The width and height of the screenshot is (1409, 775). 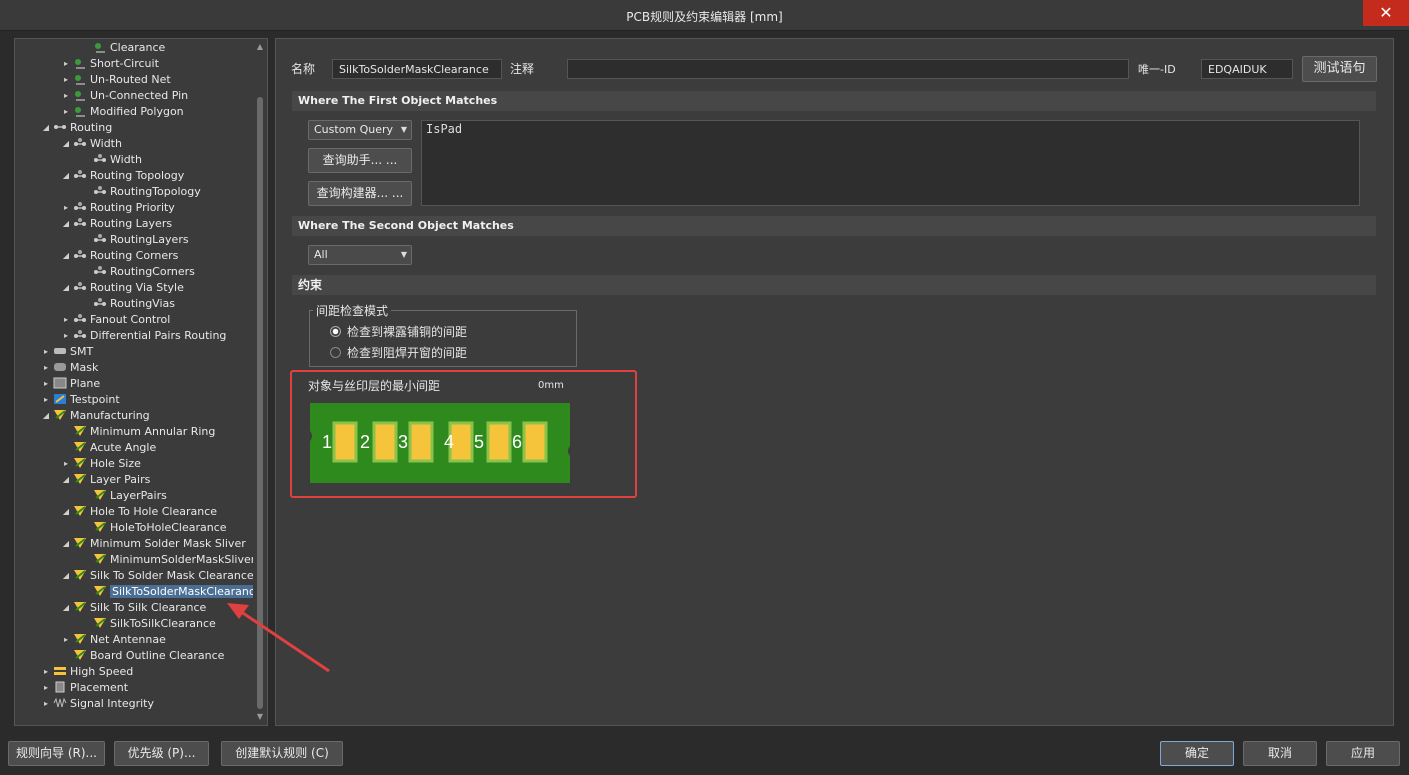 I want to click on tree-item-mask: ▸ Mask, so click(x=69, y=368).